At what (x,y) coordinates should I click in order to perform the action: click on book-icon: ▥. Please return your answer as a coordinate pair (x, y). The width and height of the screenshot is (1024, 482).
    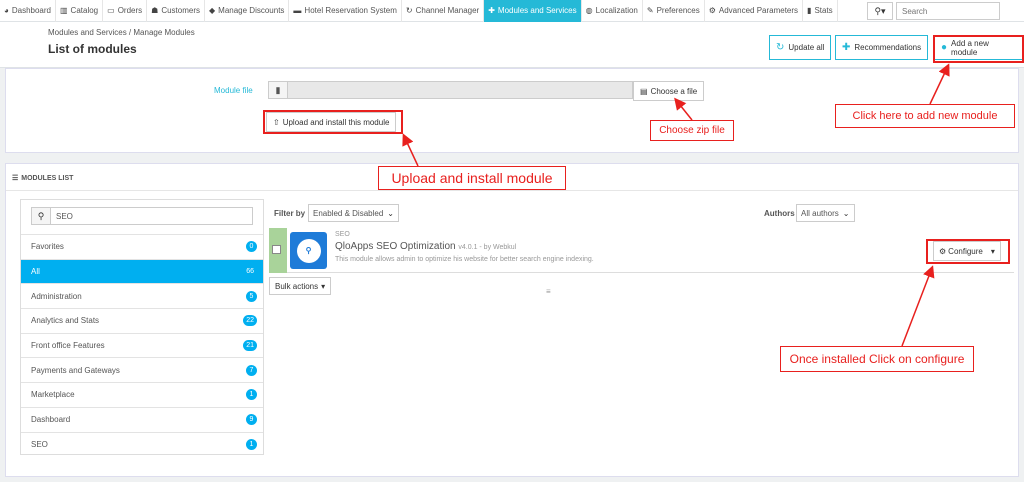
    Looking at the image, I should click on (63, 10).